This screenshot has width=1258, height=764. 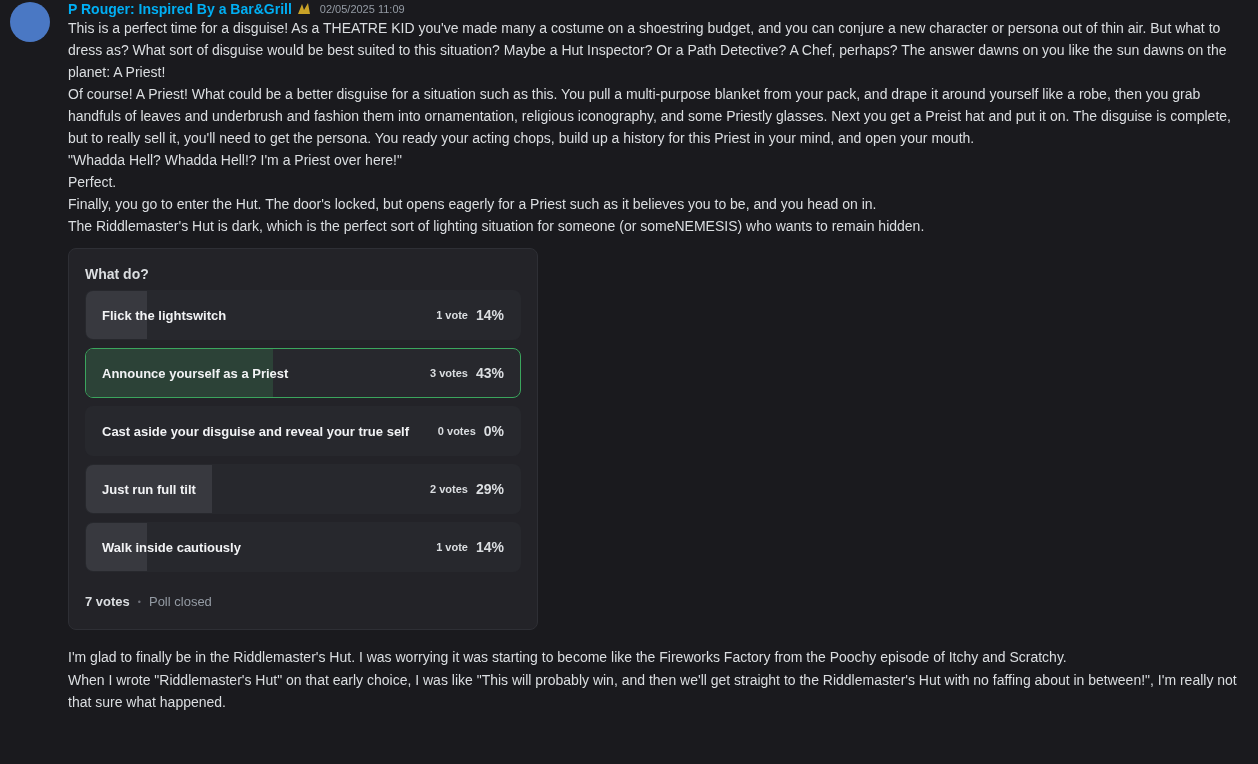 What do you see at coordinates (256, 431) in the screenshot?
I see `option-label: Cast aside your disguise and reveal your true self` at bounding box center [256, 431].